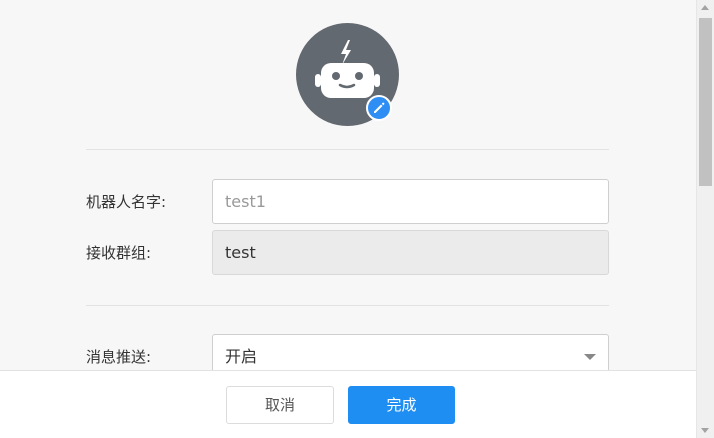  Describe the element at coordinates (241, 356) in the screenshot. I see `push-select-value: 开启` at that location.